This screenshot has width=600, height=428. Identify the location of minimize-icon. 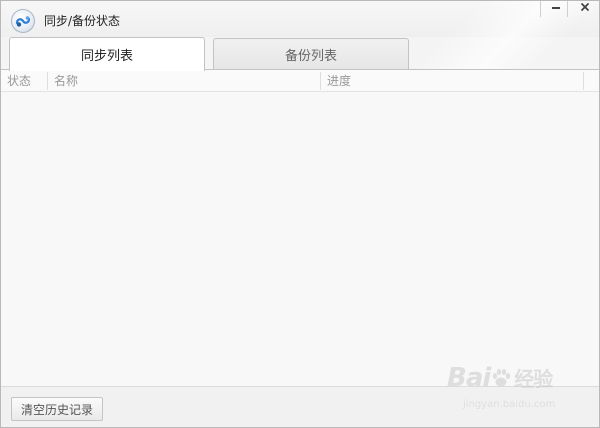
(556, 9).